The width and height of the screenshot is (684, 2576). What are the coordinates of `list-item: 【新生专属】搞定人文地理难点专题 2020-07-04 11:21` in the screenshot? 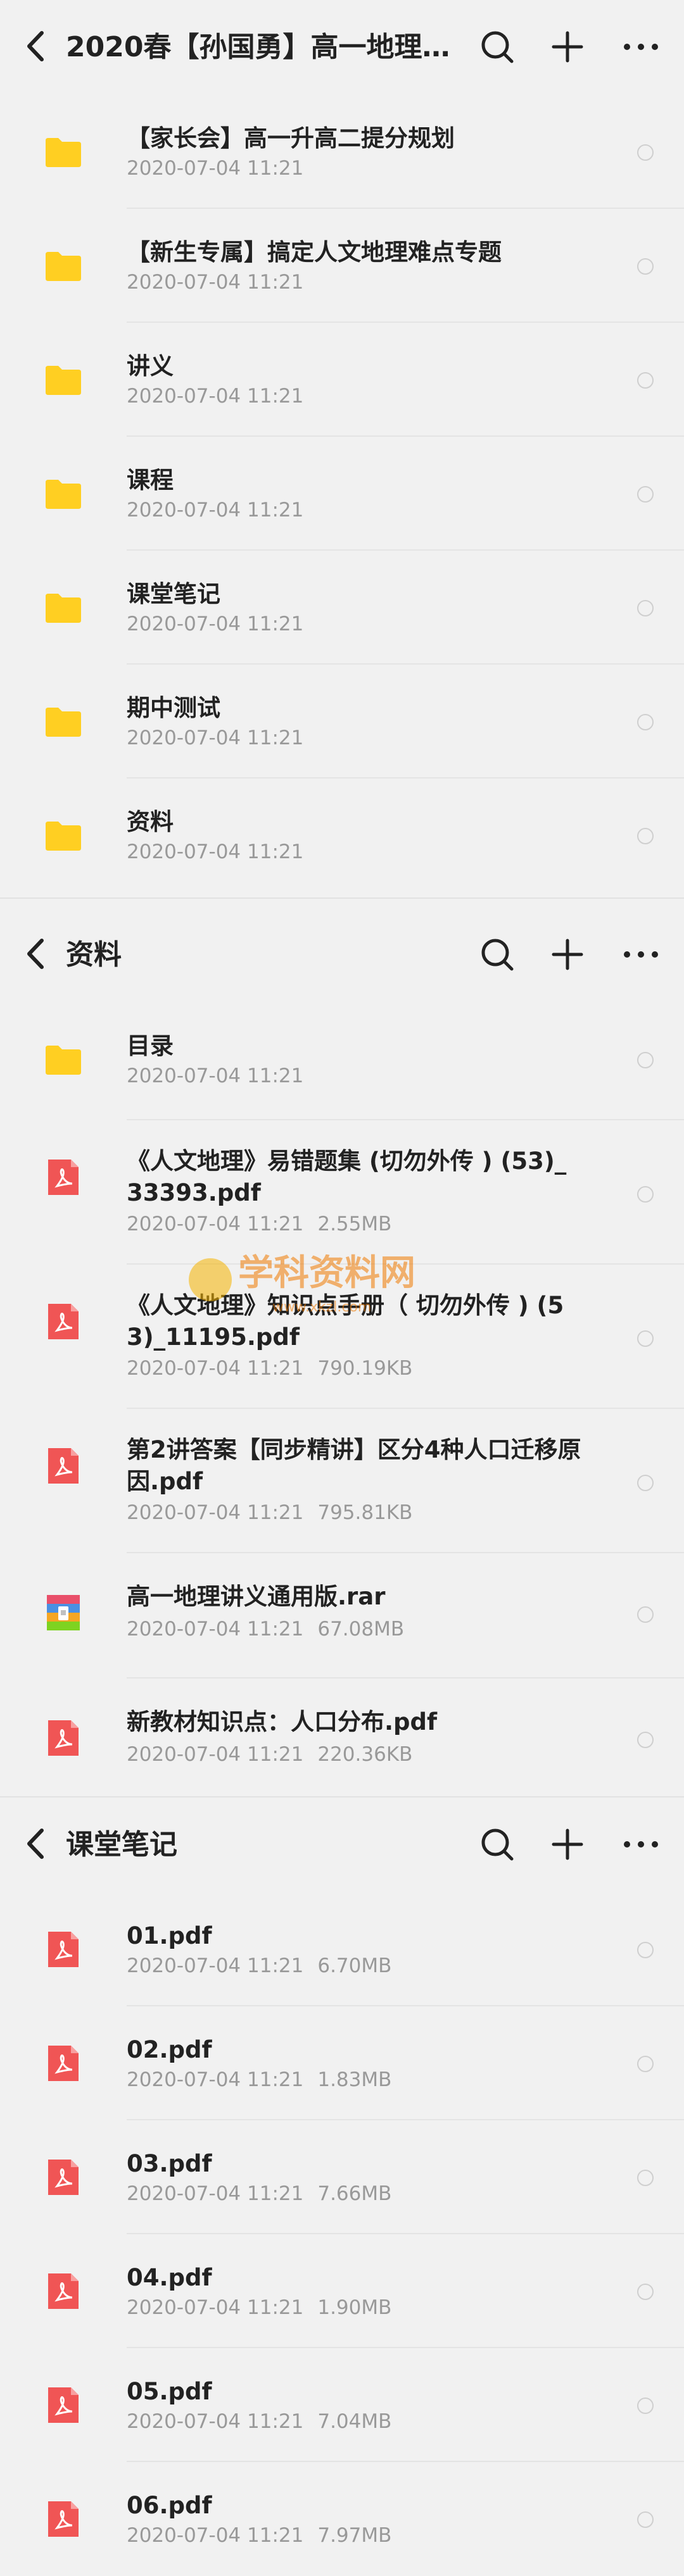 It's located at (342, 266).